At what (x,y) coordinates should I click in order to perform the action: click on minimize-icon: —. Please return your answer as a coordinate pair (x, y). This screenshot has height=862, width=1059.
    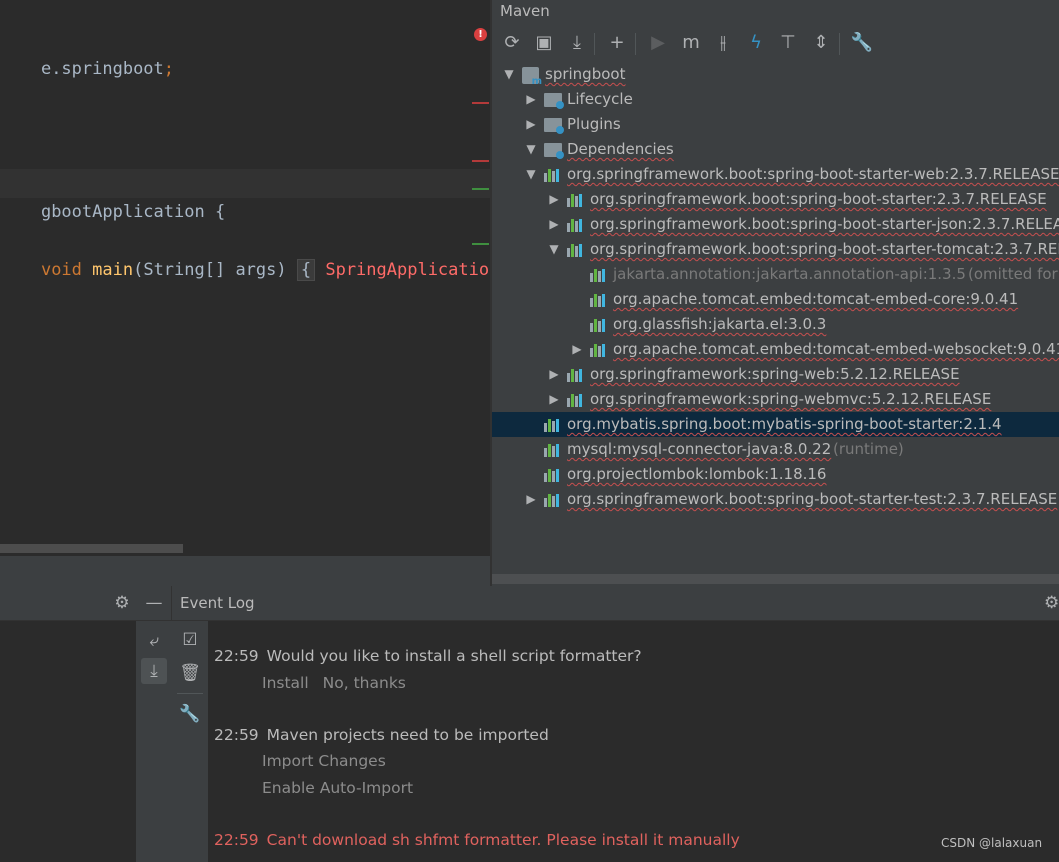
    Looking at the image, I should click on (154, 603).